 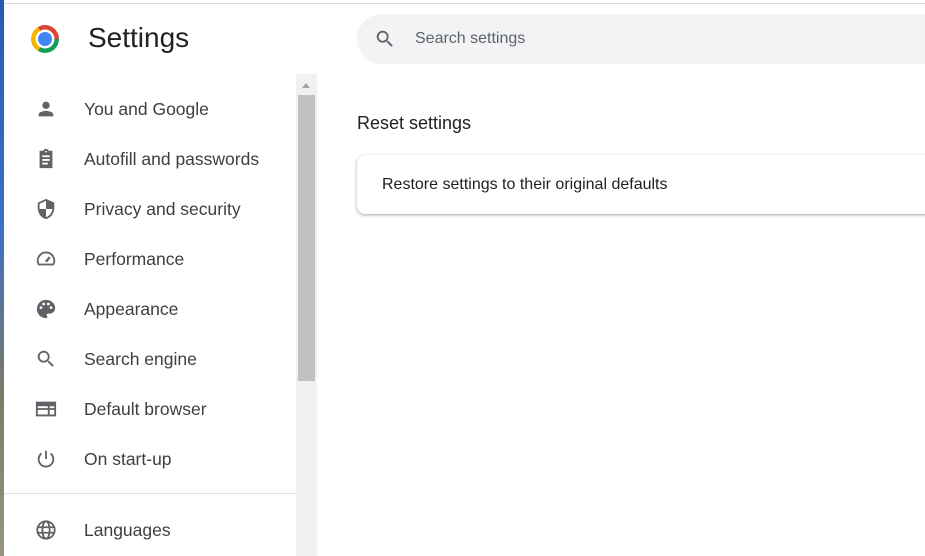 I want to click on sidebar-scrollbar, so click(x=306, y=315).